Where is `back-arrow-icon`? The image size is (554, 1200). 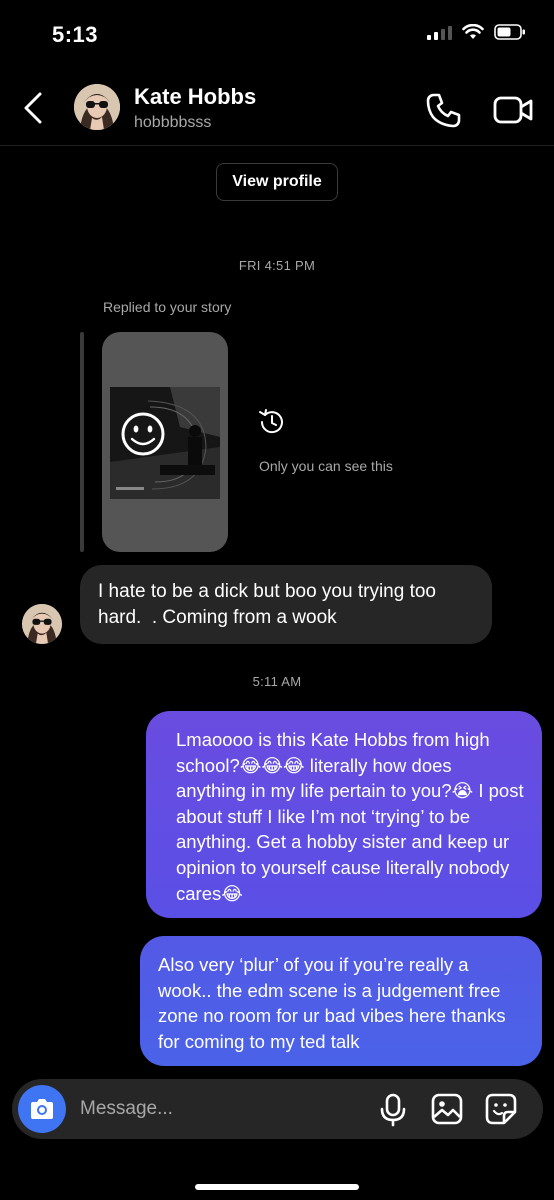 back-arrow-icon is located at coordinates (35, 108).